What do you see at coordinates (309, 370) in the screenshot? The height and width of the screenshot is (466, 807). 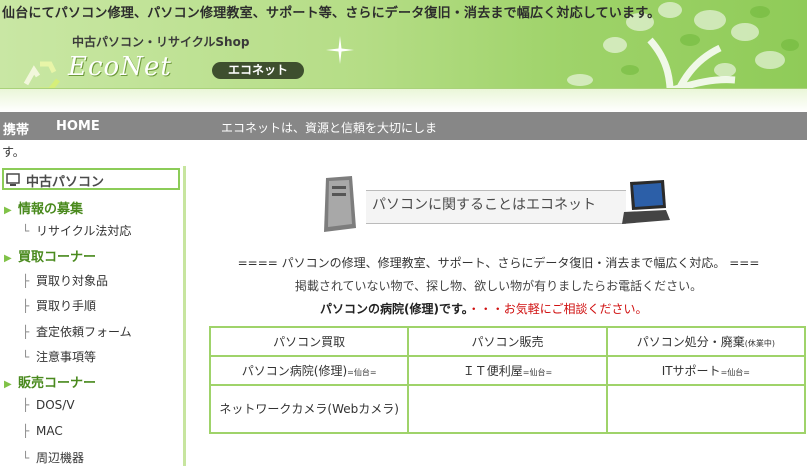 I see `service-cell-repair: パソコン病院(修理)=仙台=` at bounding box center [309, 370].